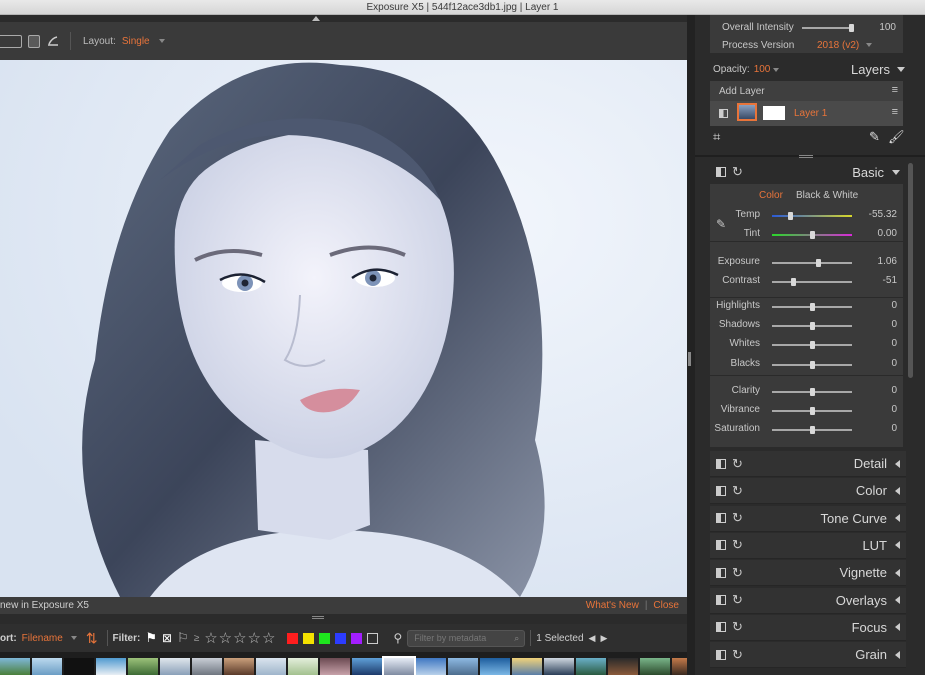  Describe the element at coordinates (895, 112) in the screenshot. I see `layer-menu-icon: ≡` at that location.